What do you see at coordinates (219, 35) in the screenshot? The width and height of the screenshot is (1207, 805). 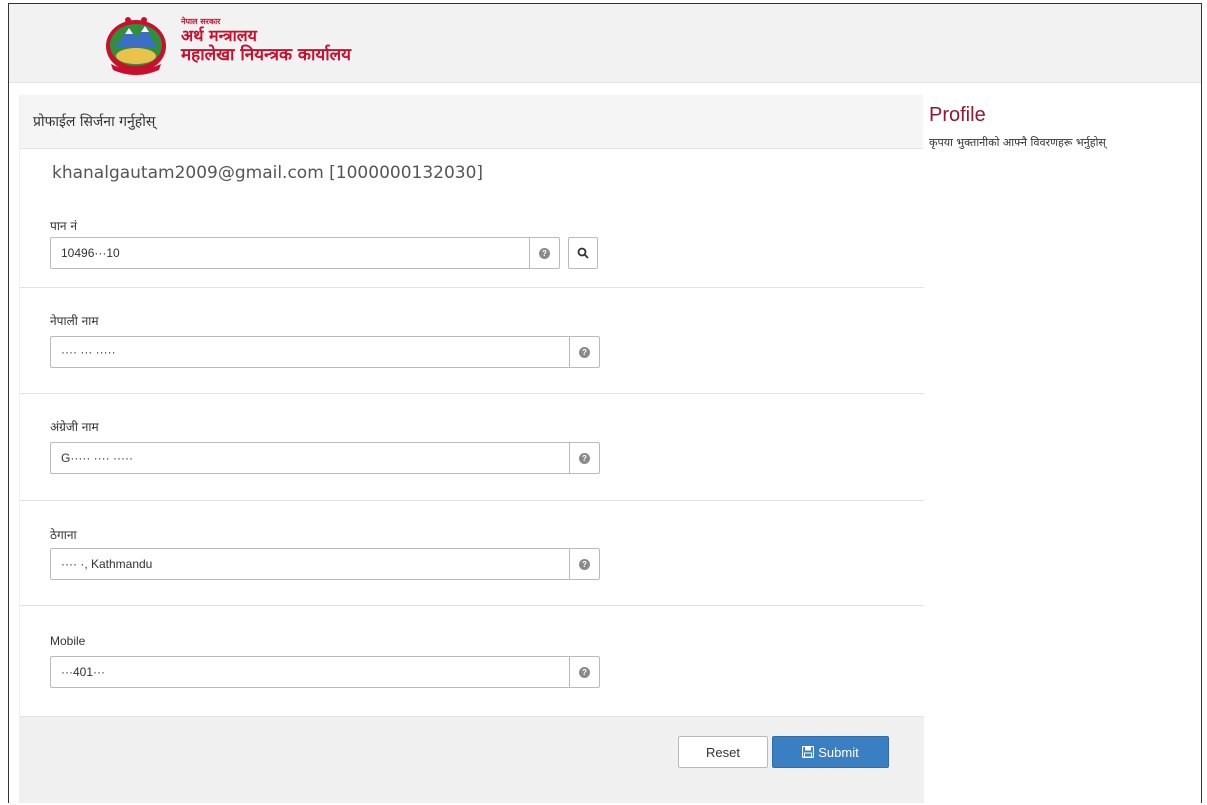 I see `org-ministry-label: अर्थ मन्त्रालय` at bounding box center [219, 35].